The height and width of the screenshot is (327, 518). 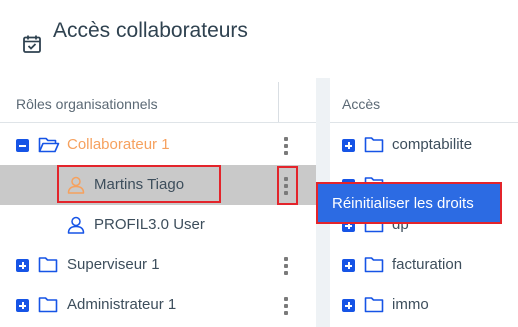 I want to click on page-title: Accès collaborateurs, so click(x=150, y=30).